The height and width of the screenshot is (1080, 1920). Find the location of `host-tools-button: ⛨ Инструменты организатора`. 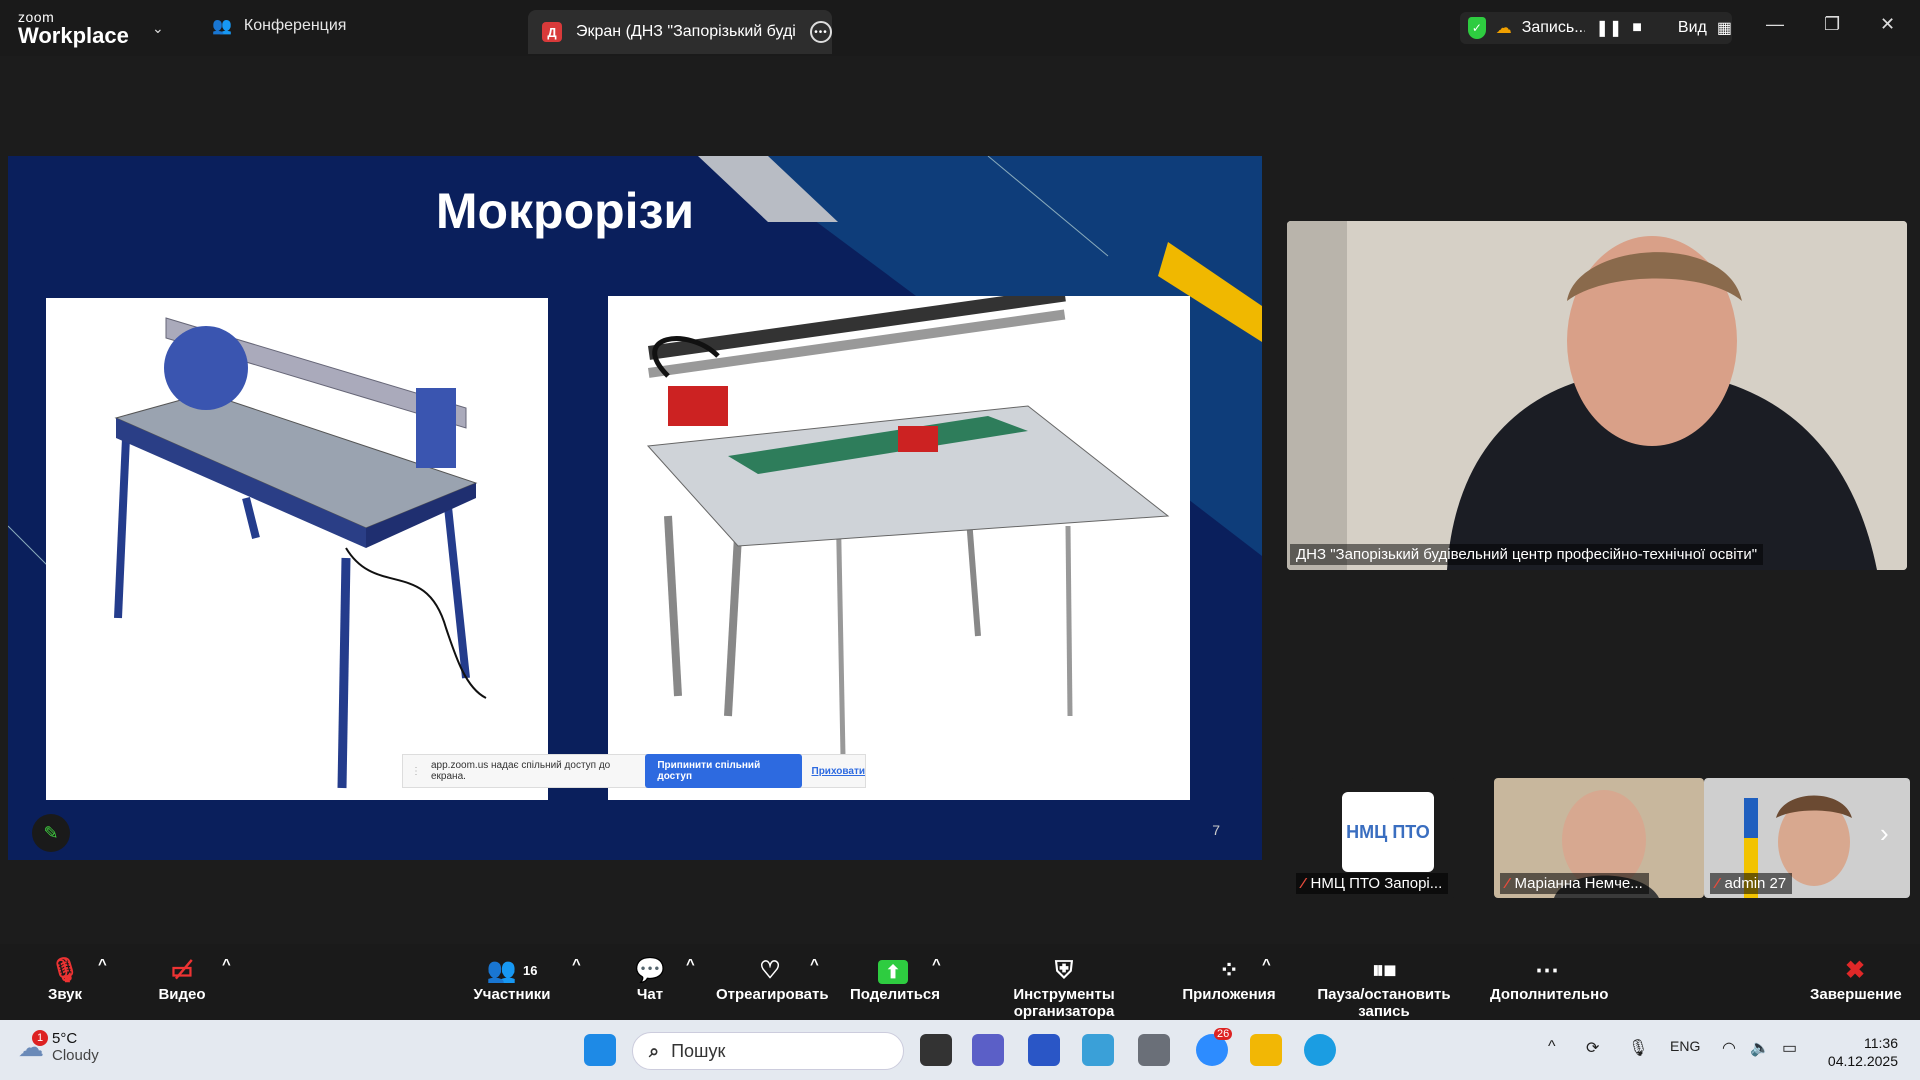

host-tools-button: ⛨ Инструменты организатора is located at coordinates (1064, 988).